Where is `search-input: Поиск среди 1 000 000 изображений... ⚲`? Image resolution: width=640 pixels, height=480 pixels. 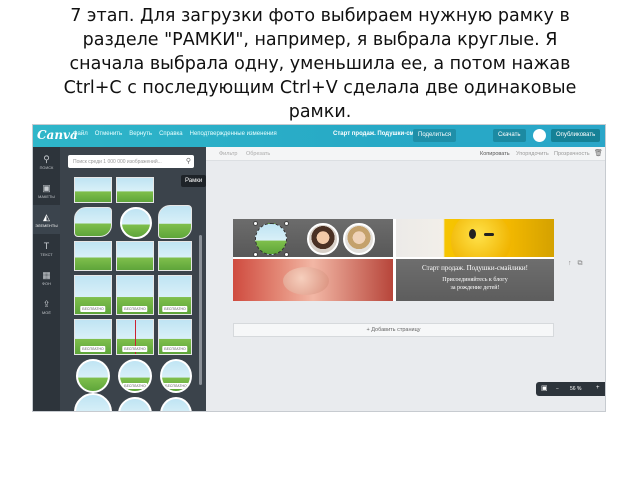
search-input: Поиск среди 1 000 000 изображений... ⚲ is located at coordinates (131, 161).